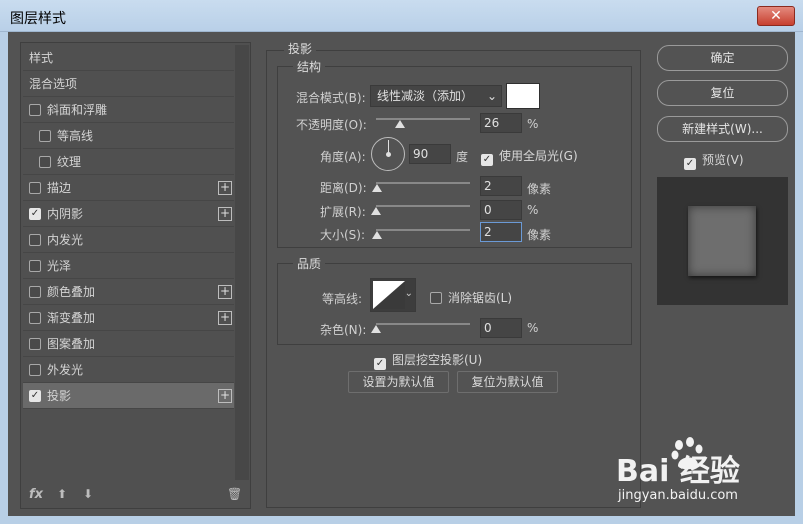 Image resolution: width=803 pixels, height=524 pixels. I want to click on style-item-0: 斜面和浮雕, so click(128, 110).